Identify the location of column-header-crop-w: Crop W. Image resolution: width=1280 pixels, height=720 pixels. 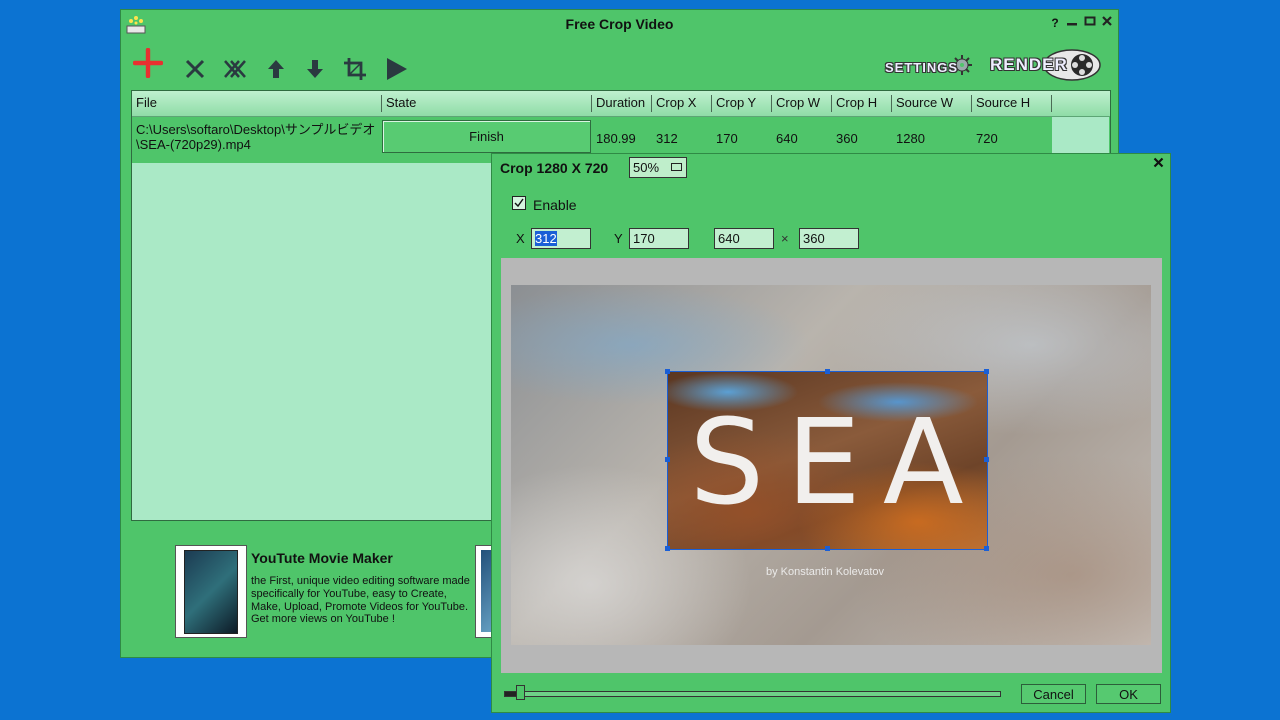
(802, 103).